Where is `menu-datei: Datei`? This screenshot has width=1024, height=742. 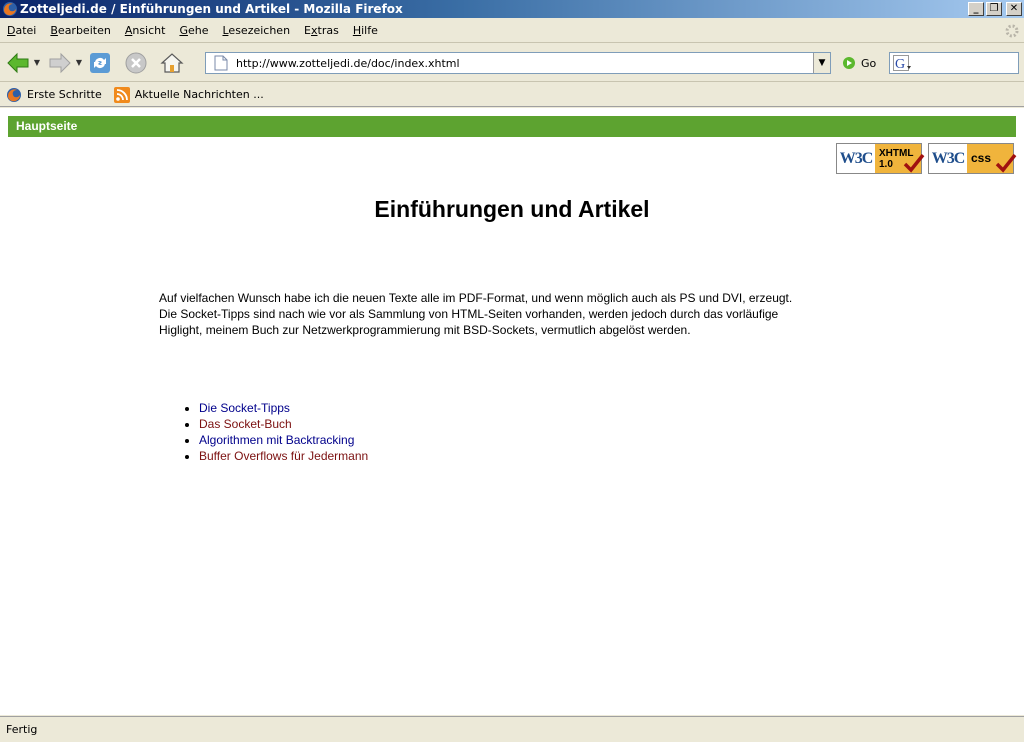
menu-datei: Datei is located at coordinates (21, 30).